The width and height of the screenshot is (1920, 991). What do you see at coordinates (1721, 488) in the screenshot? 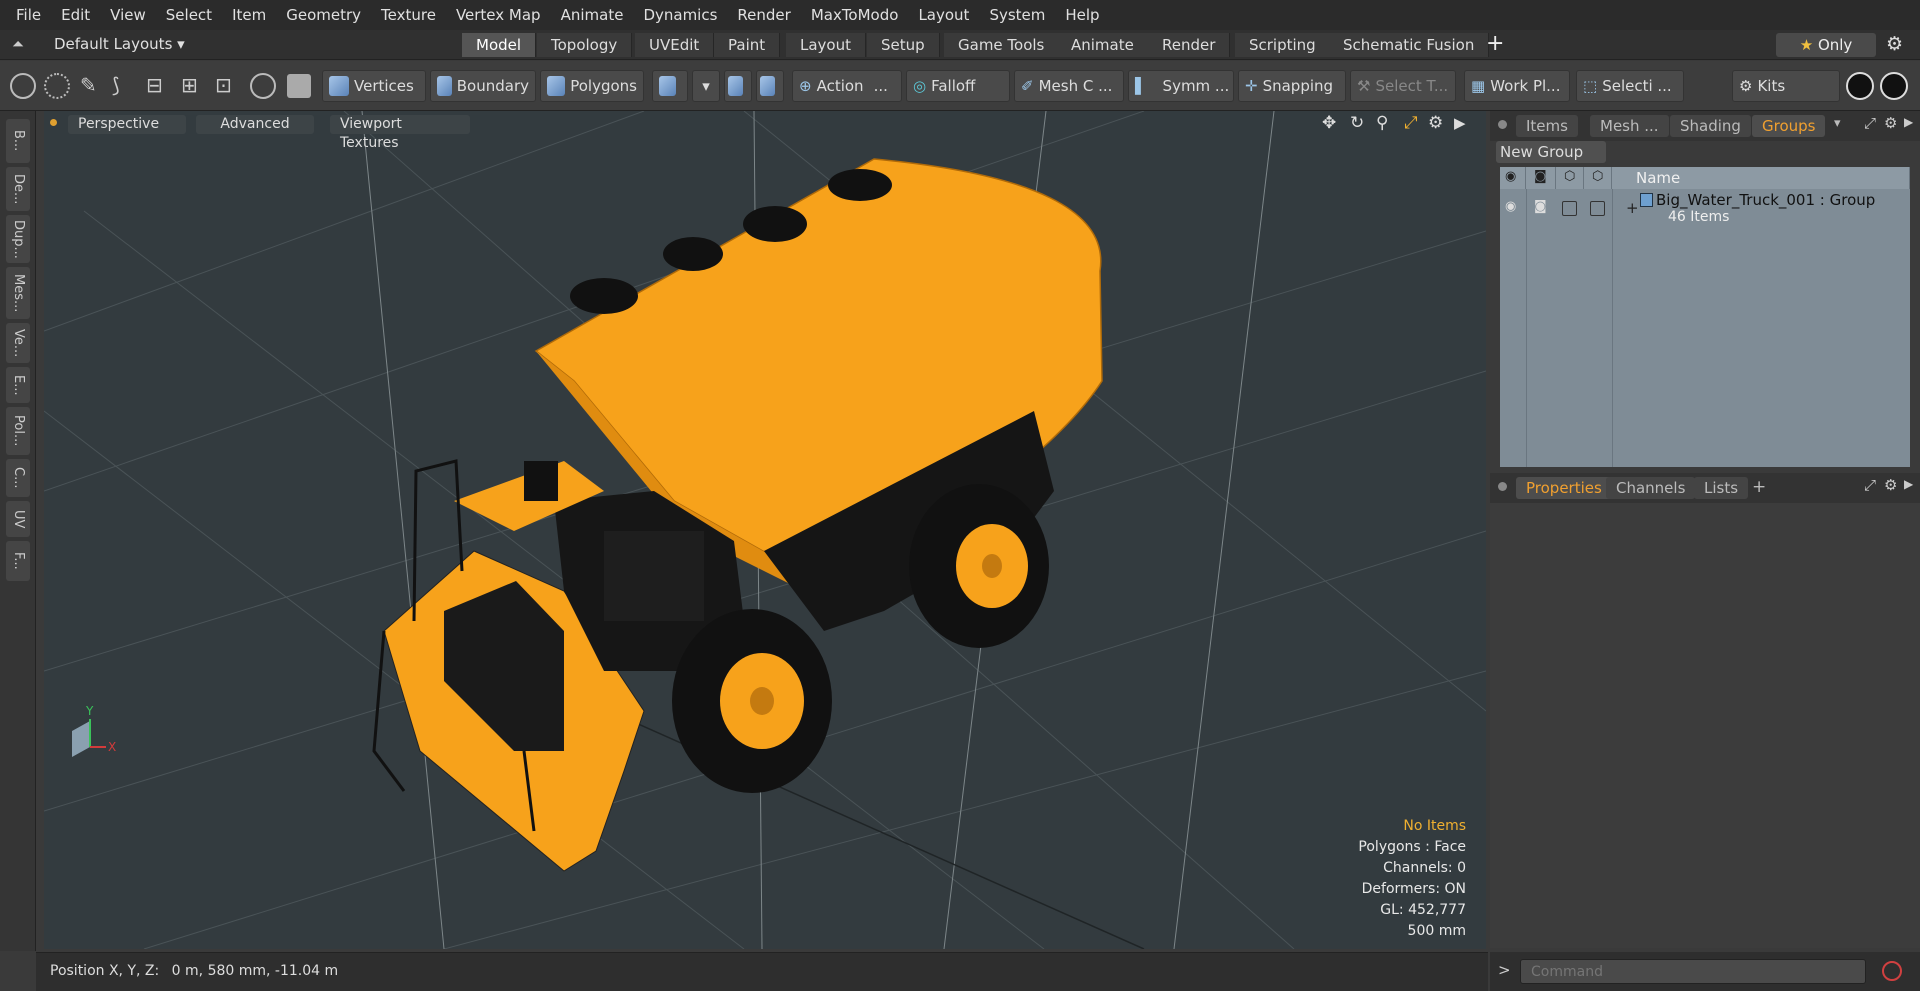
I see `tab-lists: Lists` at bounding box center [1721, 488].